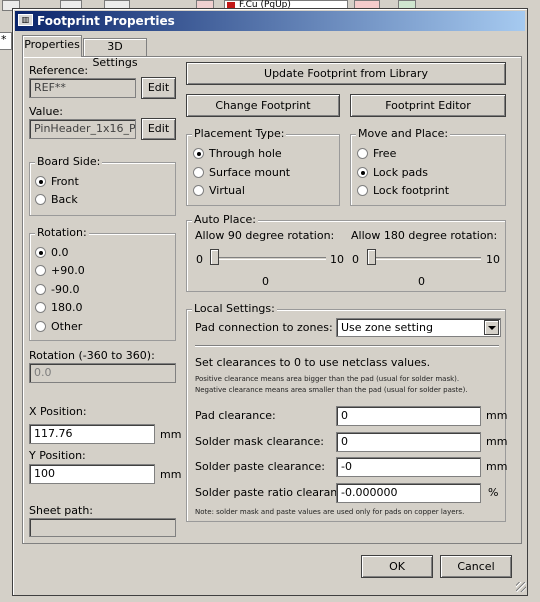 The image size is (540, 602). Describe the element at coordinates (67, 307) in the screenshot. I see `rotation-180-label: 180.0` at that location.